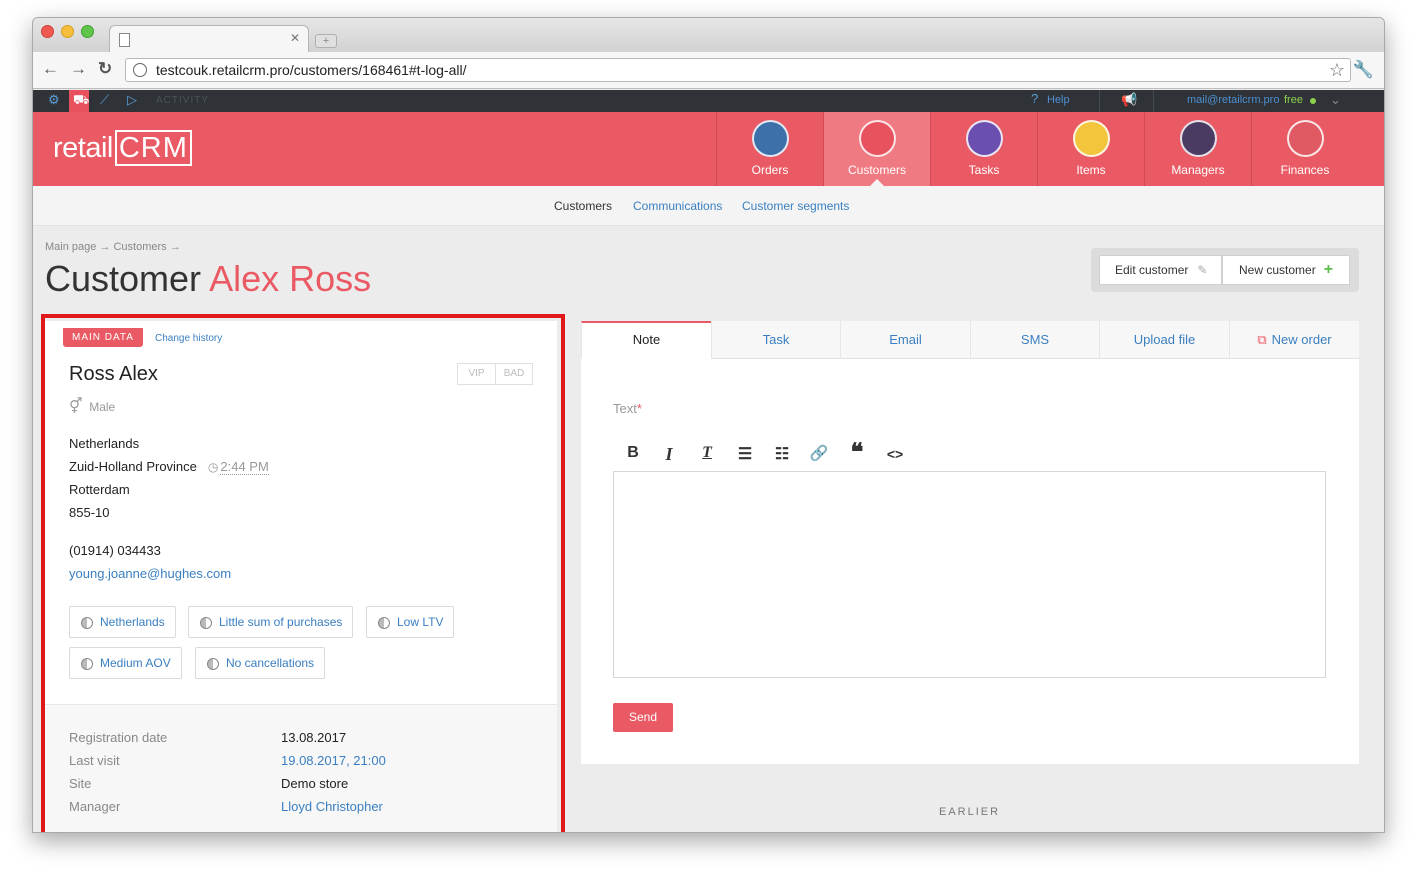  What do you see at coordinates (315, 783) in the screenshot?
I see `site-value: Demo store` at bounding box center [315, 783].